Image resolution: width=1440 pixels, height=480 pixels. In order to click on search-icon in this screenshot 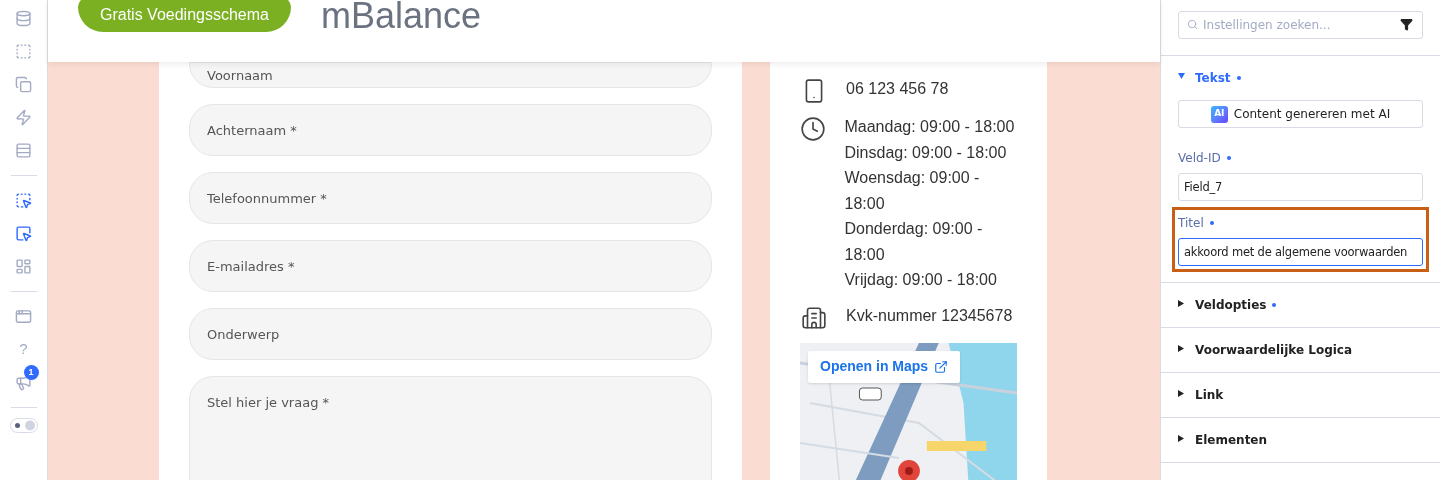, I will do `click(1192, 24)`.